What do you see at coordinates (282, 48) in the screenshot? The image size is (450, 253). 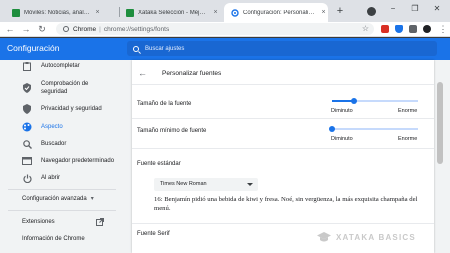 I see `search-settings-input: Buscar ajustes` at bounding box center [282, 48].